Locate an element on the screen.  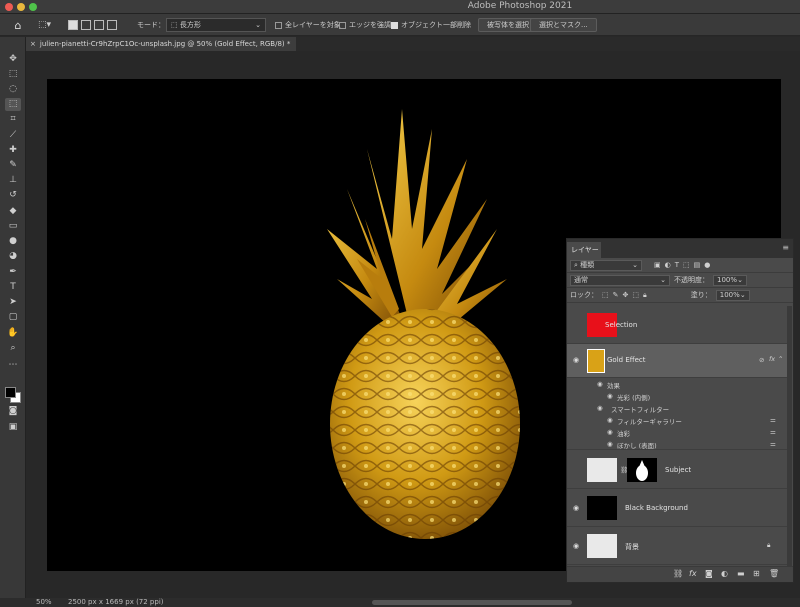
add-selection-icon is located at coordinates (86, 25).